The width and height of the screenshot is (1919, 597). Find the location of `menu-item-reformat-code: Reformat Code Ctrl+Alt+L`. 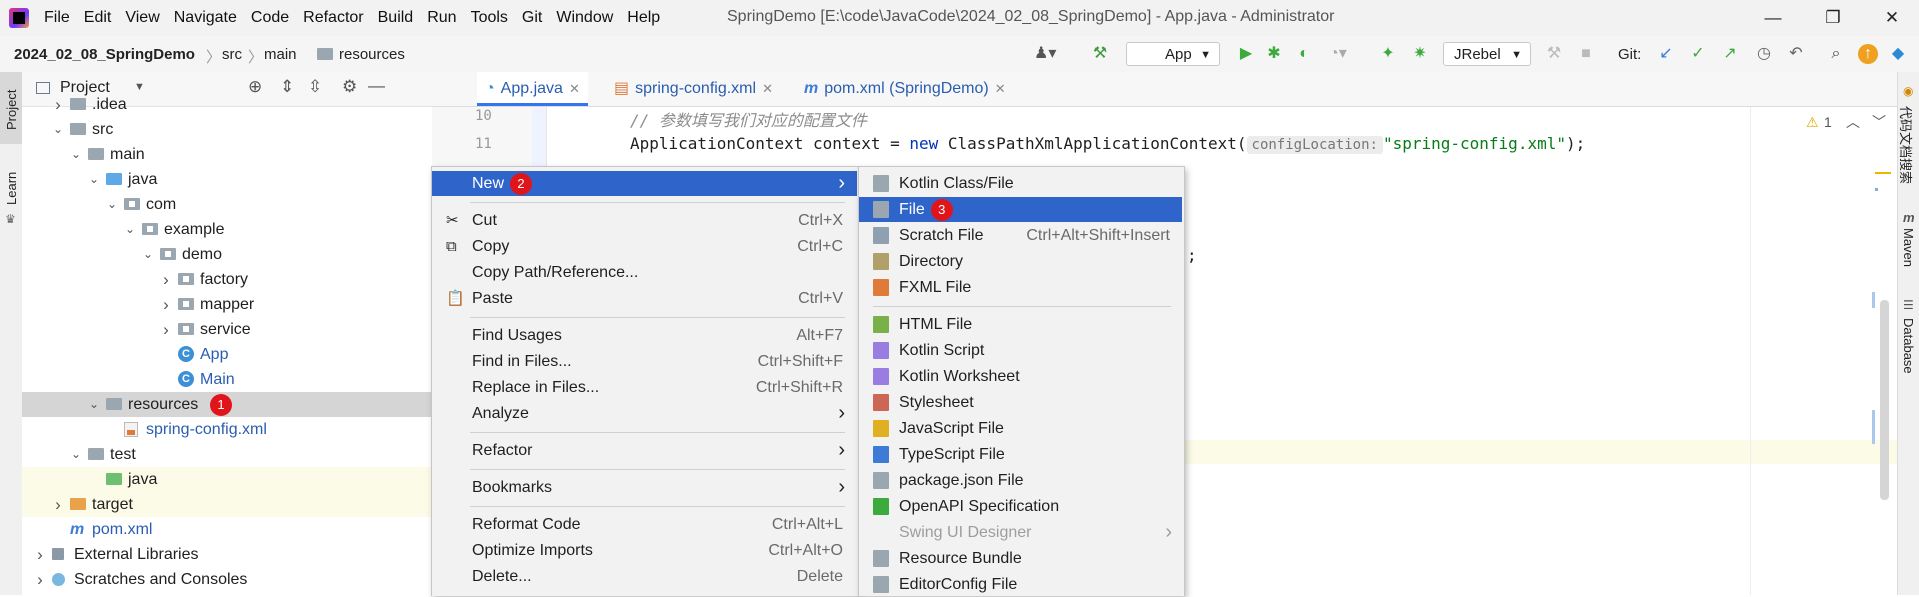

menu-item-reformat-code: Reformat Code Ctrl+Alt+L is located at coordinates (644, 524).